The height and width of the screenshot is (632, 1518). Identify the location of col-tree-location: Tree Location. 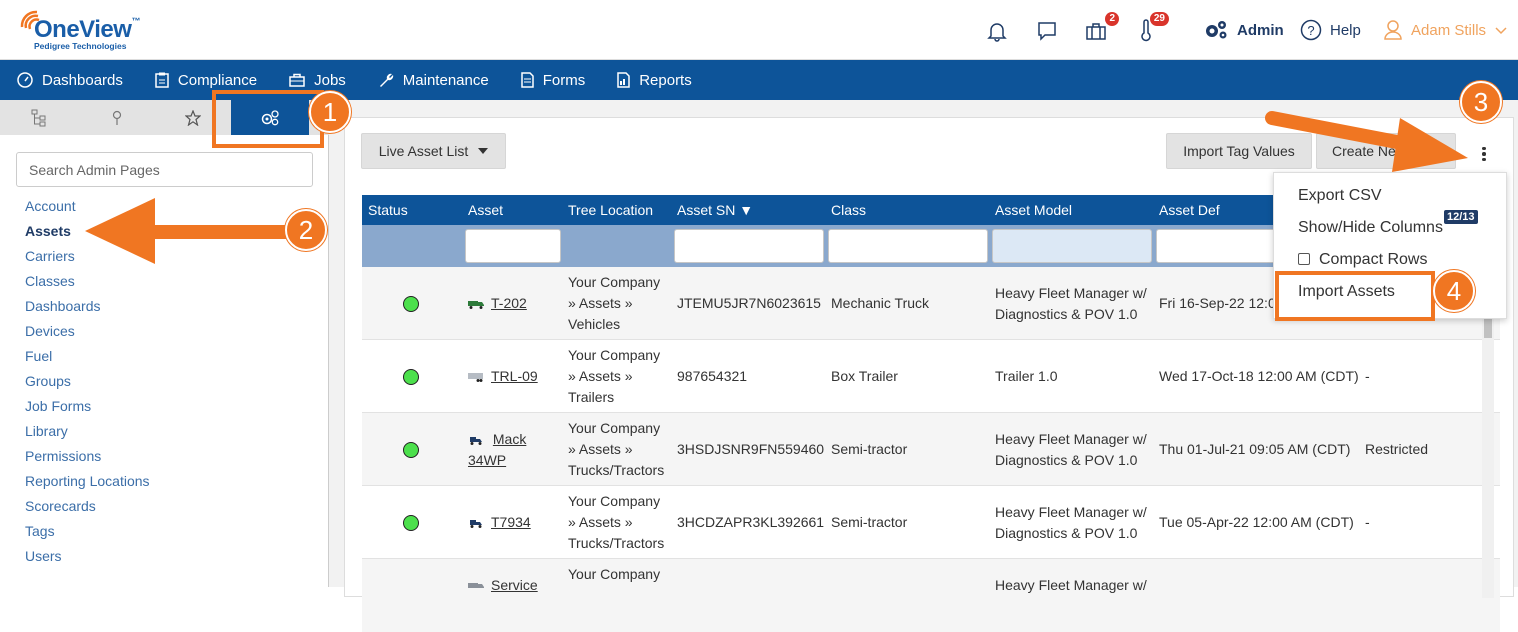
(610, 210).